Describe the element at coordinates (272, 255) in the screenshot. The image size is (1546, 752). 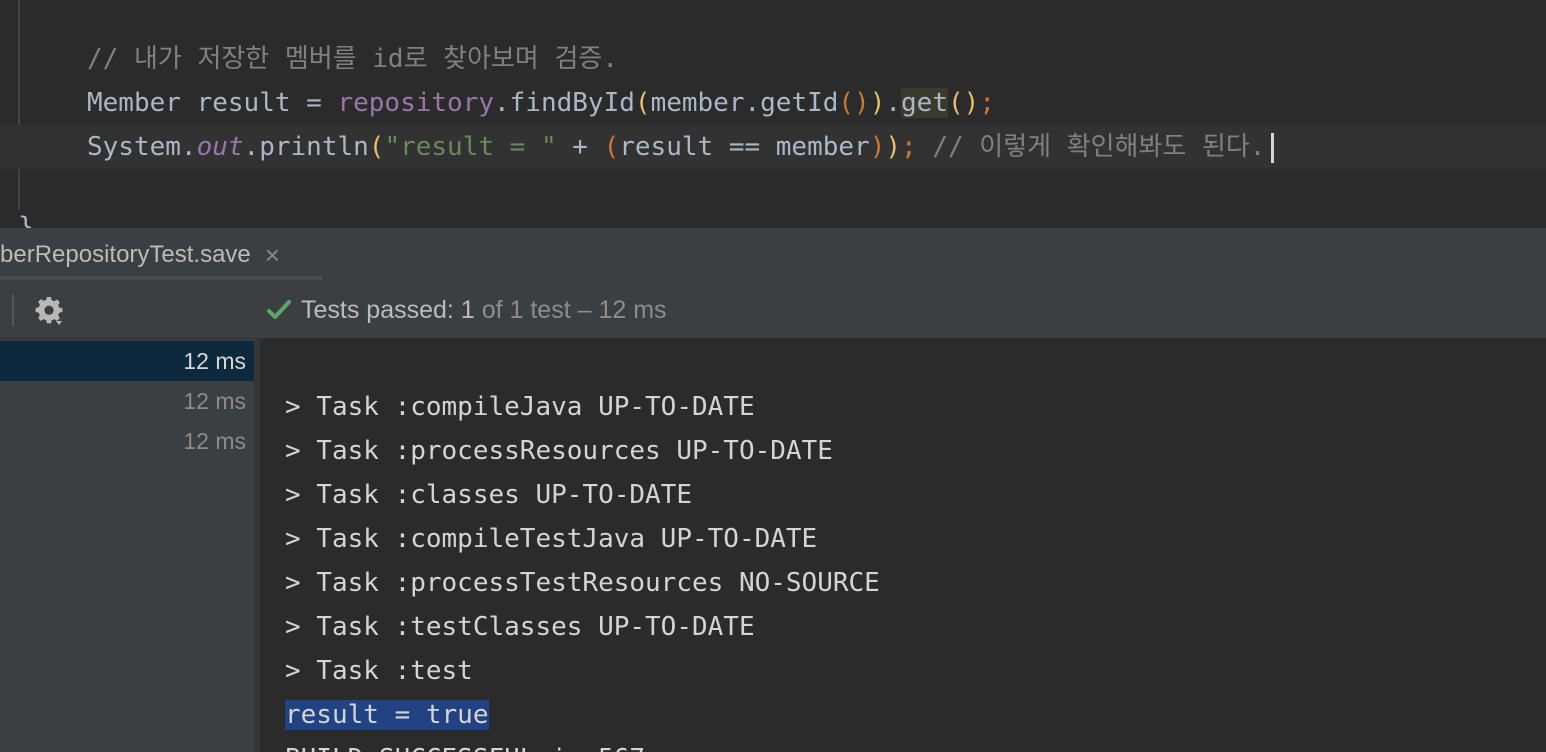
I see `close-icon: ×` at that location.